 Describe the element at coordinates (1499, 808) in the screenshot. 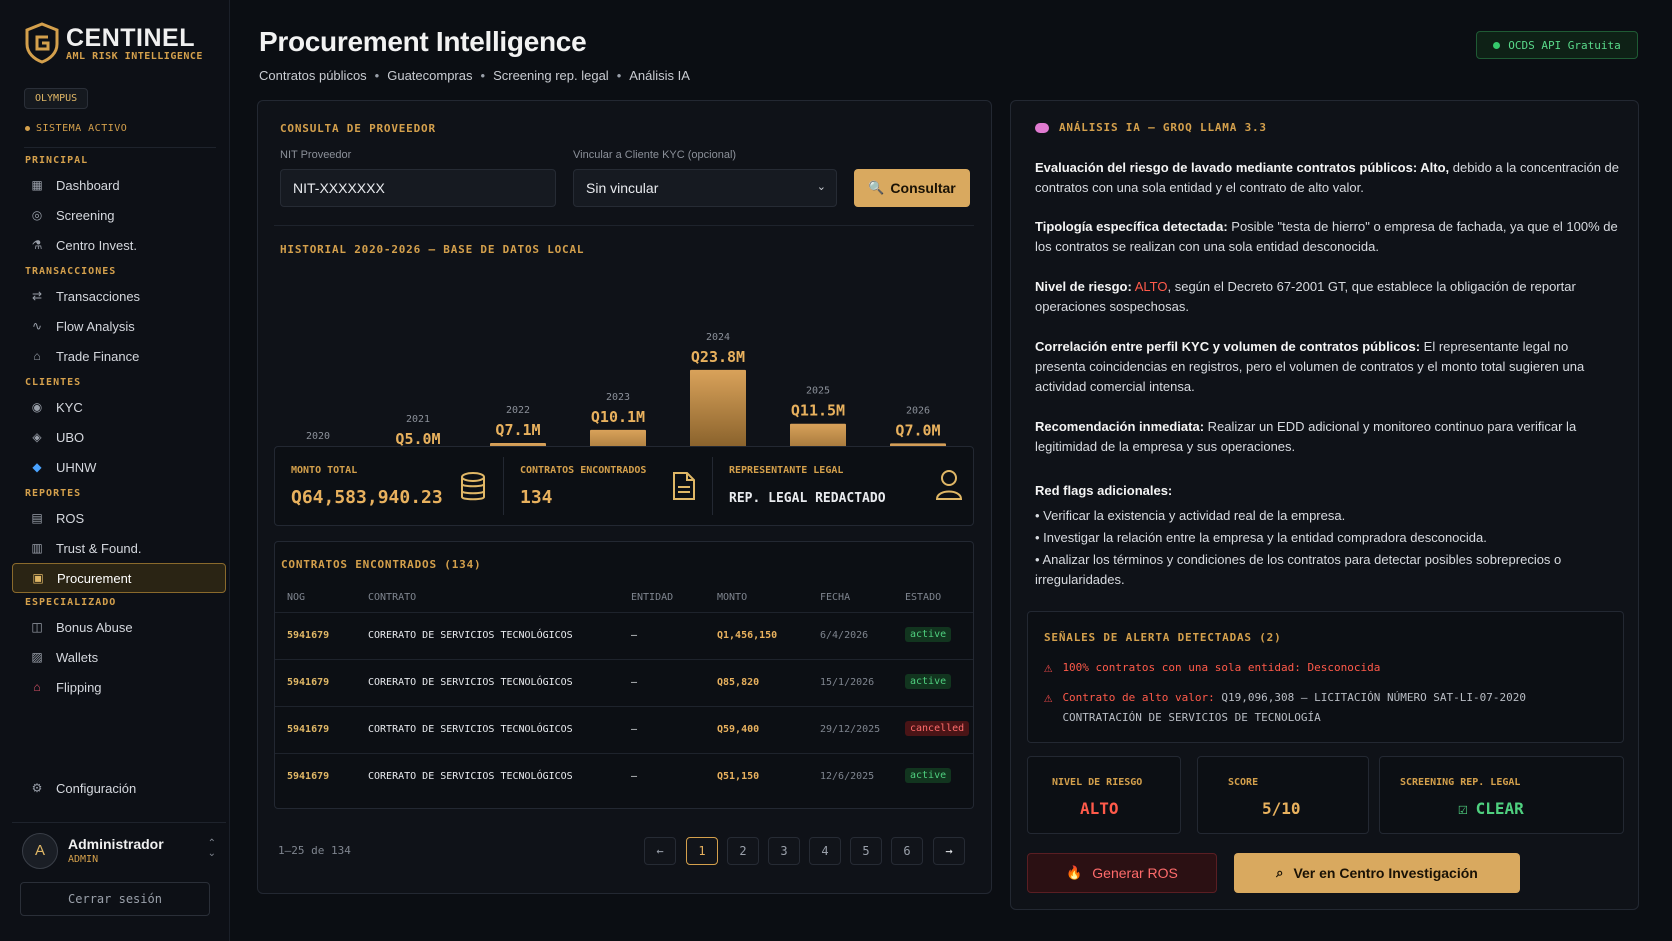

I see `screening-value-text: CLEAR` at that location.